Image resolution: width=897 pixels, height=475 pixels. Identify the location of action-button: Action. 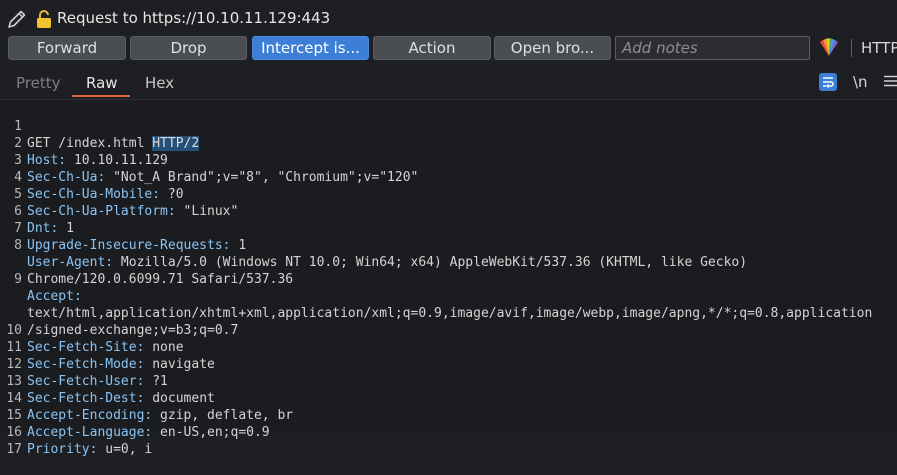
(432, 48).